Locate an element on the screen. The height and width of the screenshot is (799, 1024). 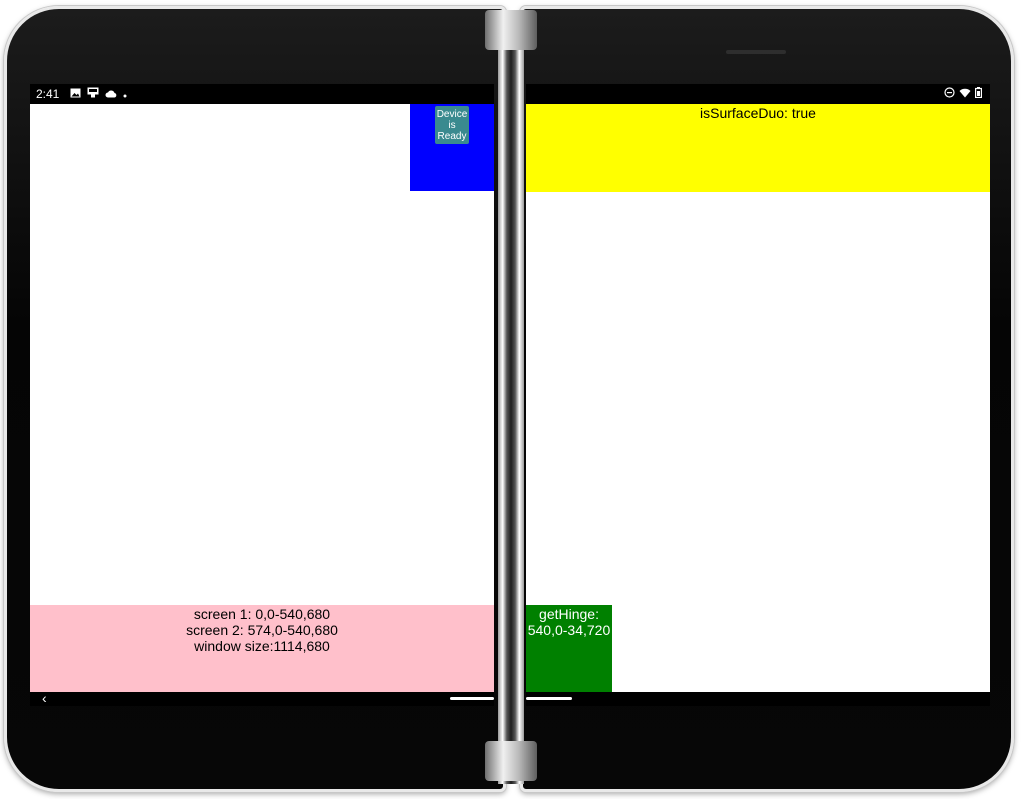
screen-2-text: screen 2: 574,0-540,680 is located at coordinates (262, 630).